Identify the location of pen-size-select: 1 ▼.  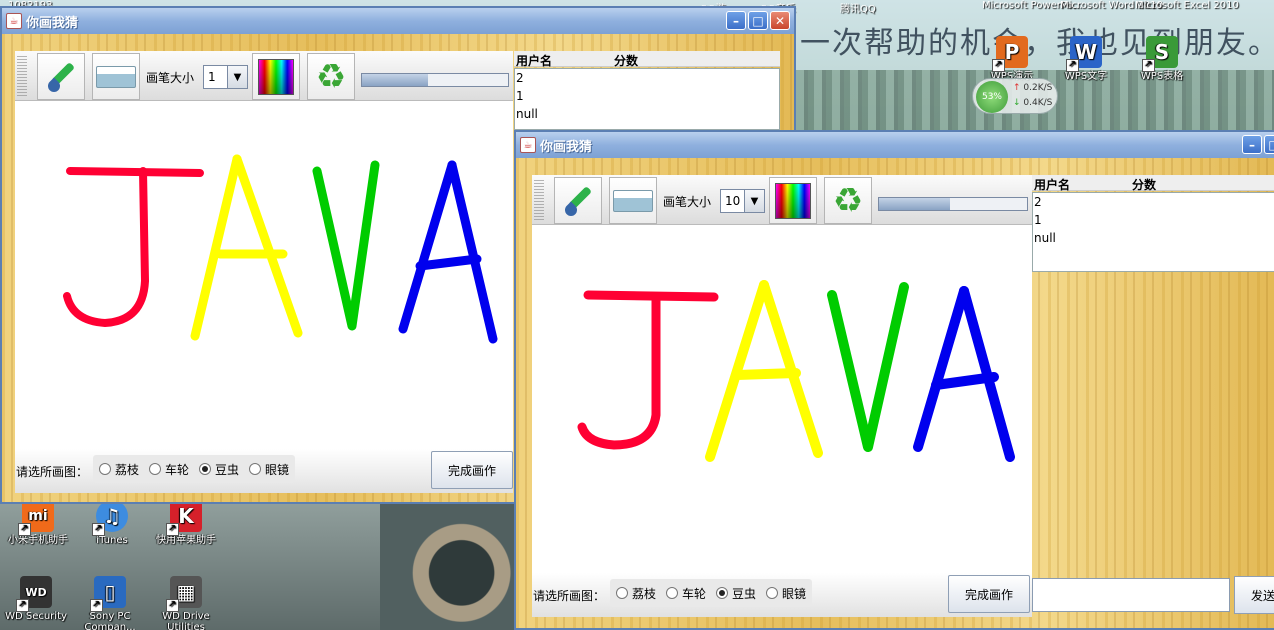
(225, 77).